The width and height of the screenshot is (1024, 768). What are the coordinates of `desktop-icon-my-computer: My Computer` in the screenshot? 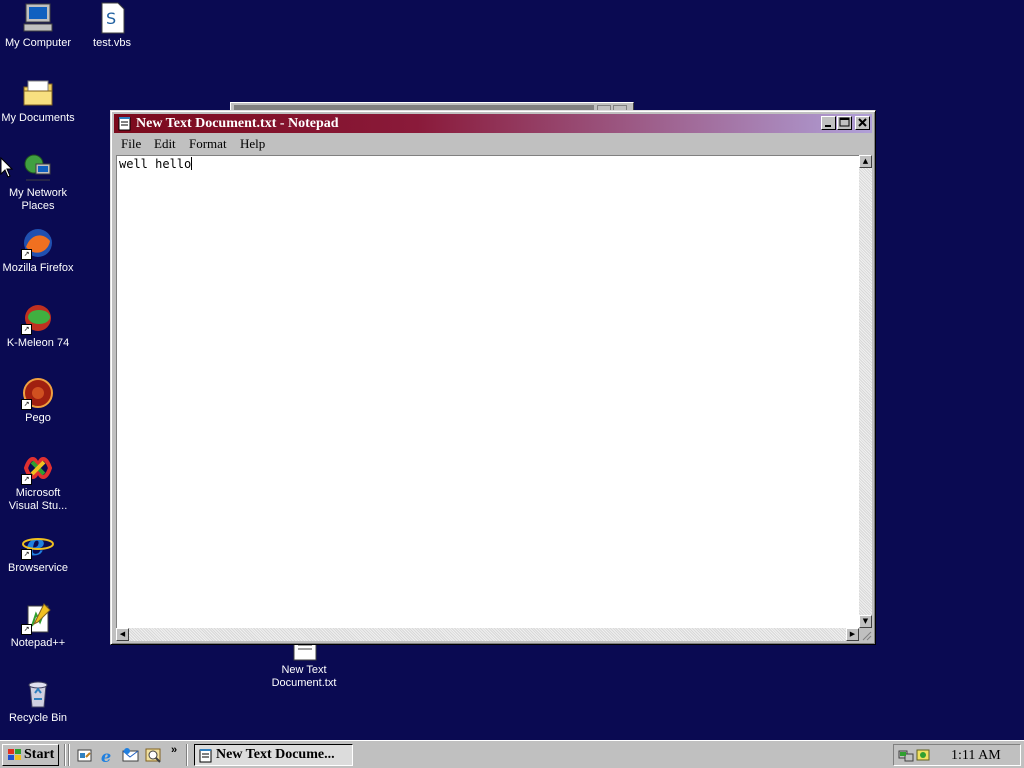 It's located at (38, 26).